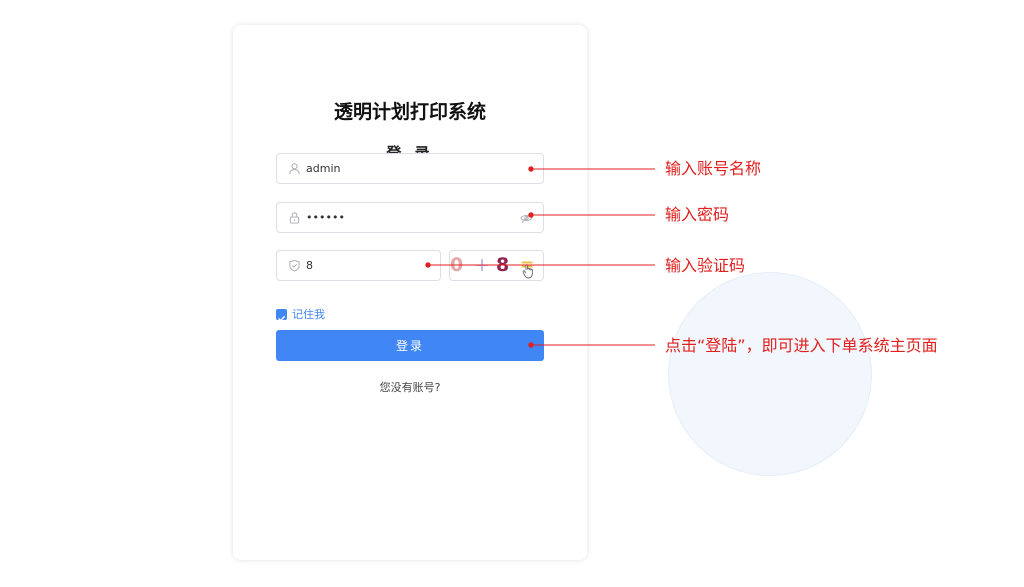 This screenshot has height=587, width=1024. What do you see at coordinates (410, 345) in the screenshot?
I see `login-button: 登录` at bounding box center [410, 345].